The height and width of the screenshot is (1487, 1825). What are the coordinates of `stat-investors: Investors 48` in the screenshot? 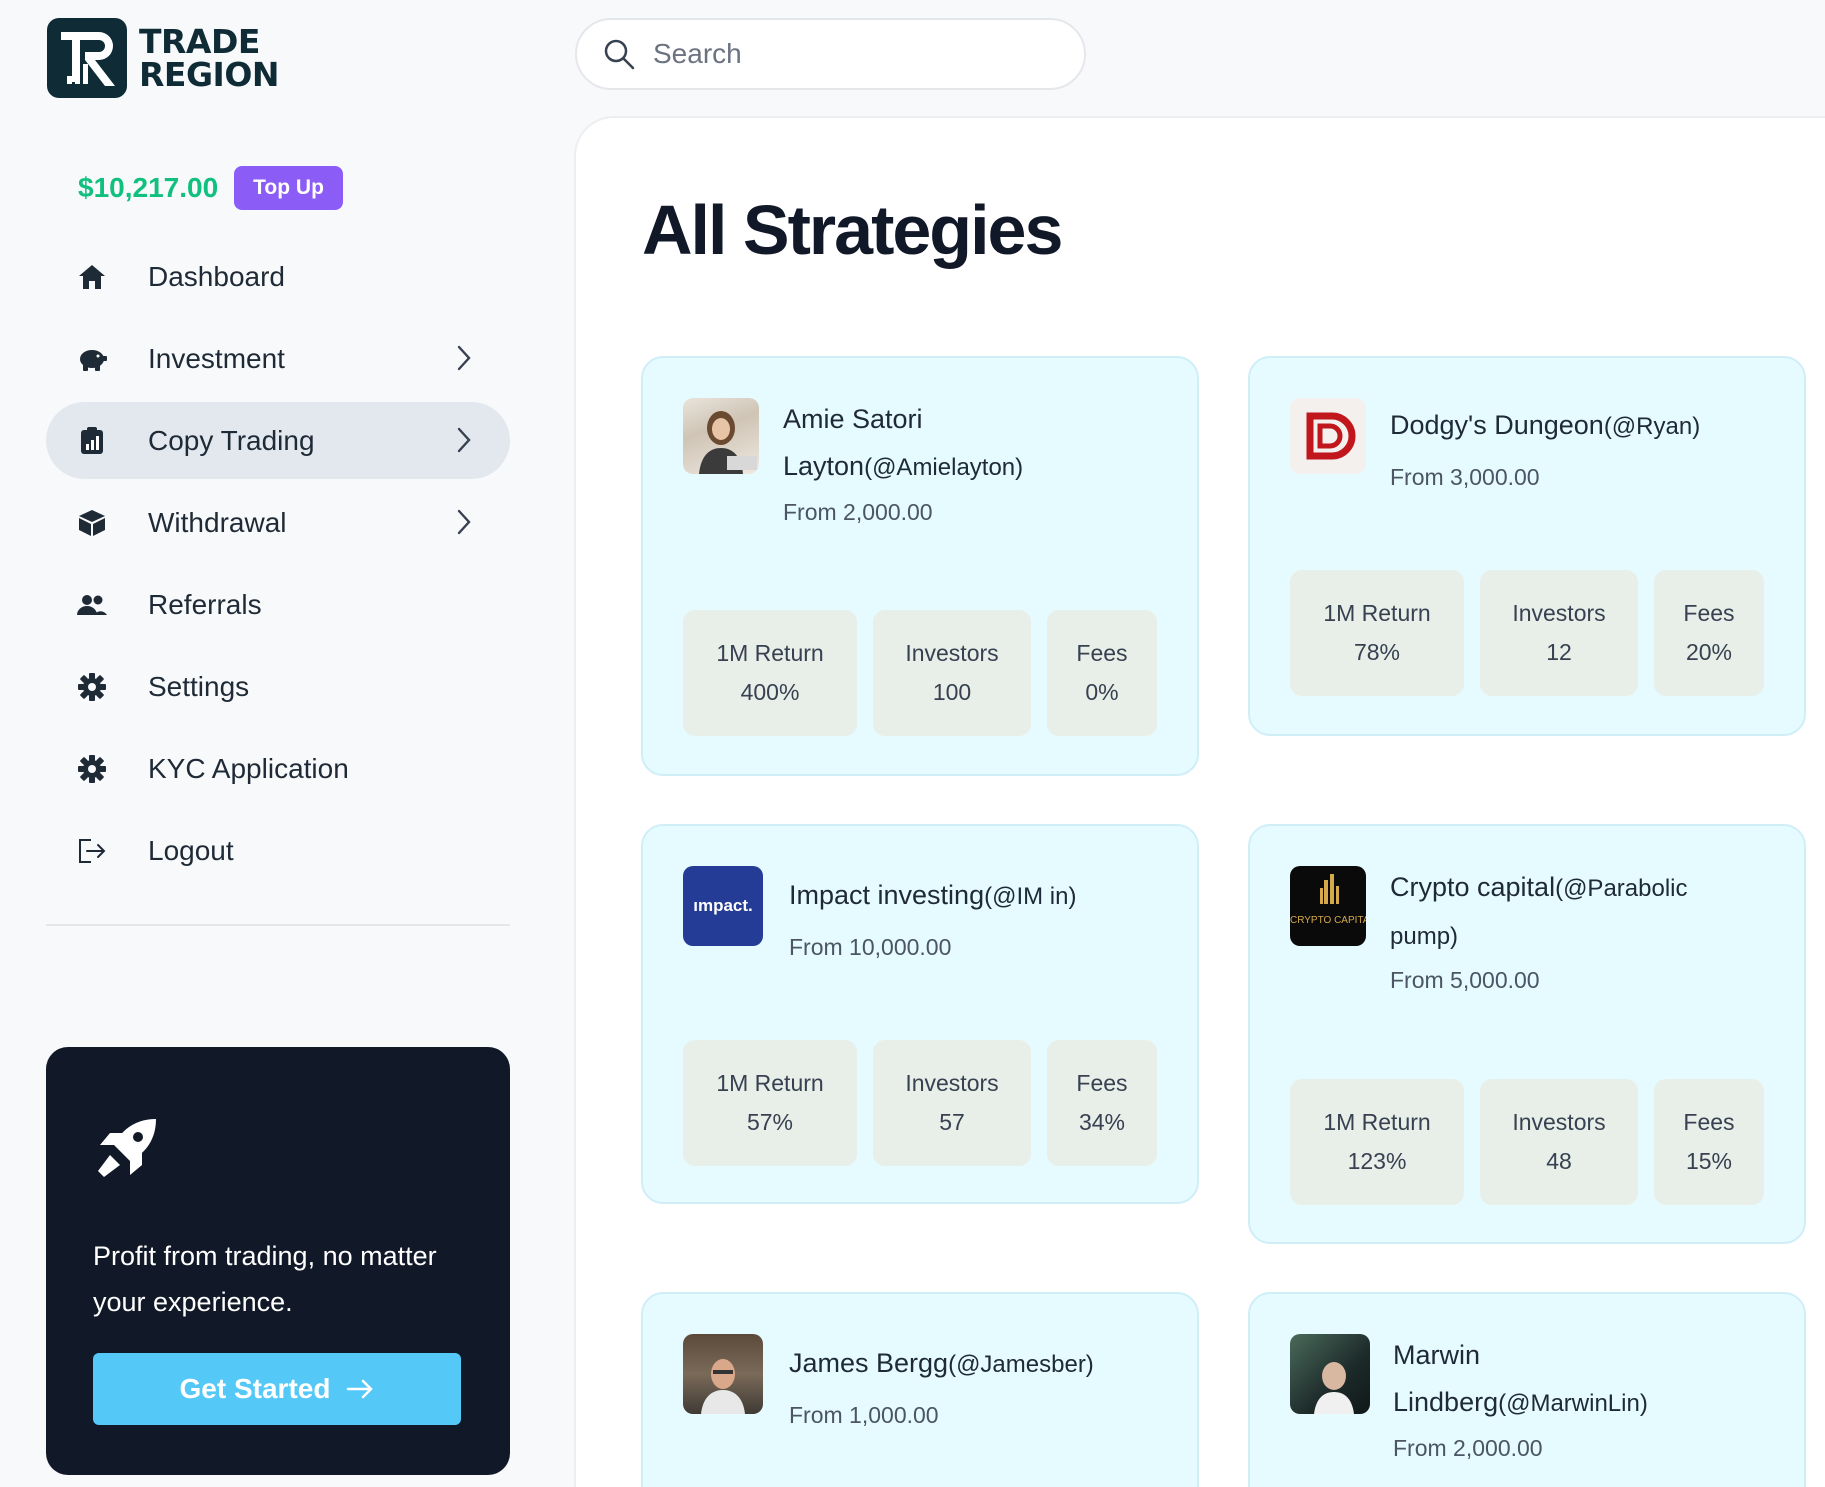 It's located at (1559, 1142).